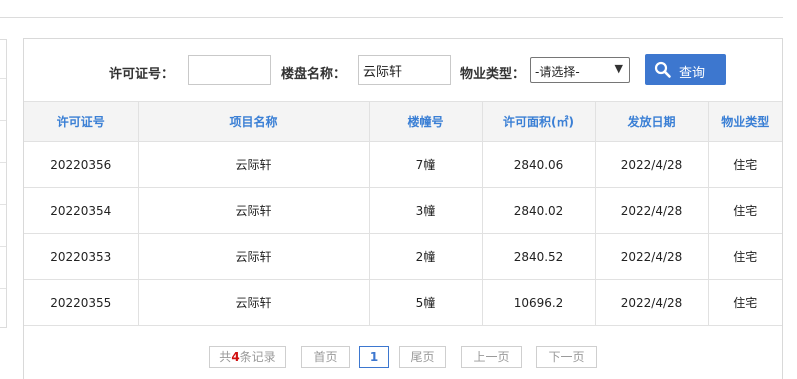  I want to click on total-count: 4, so click(235, 357).